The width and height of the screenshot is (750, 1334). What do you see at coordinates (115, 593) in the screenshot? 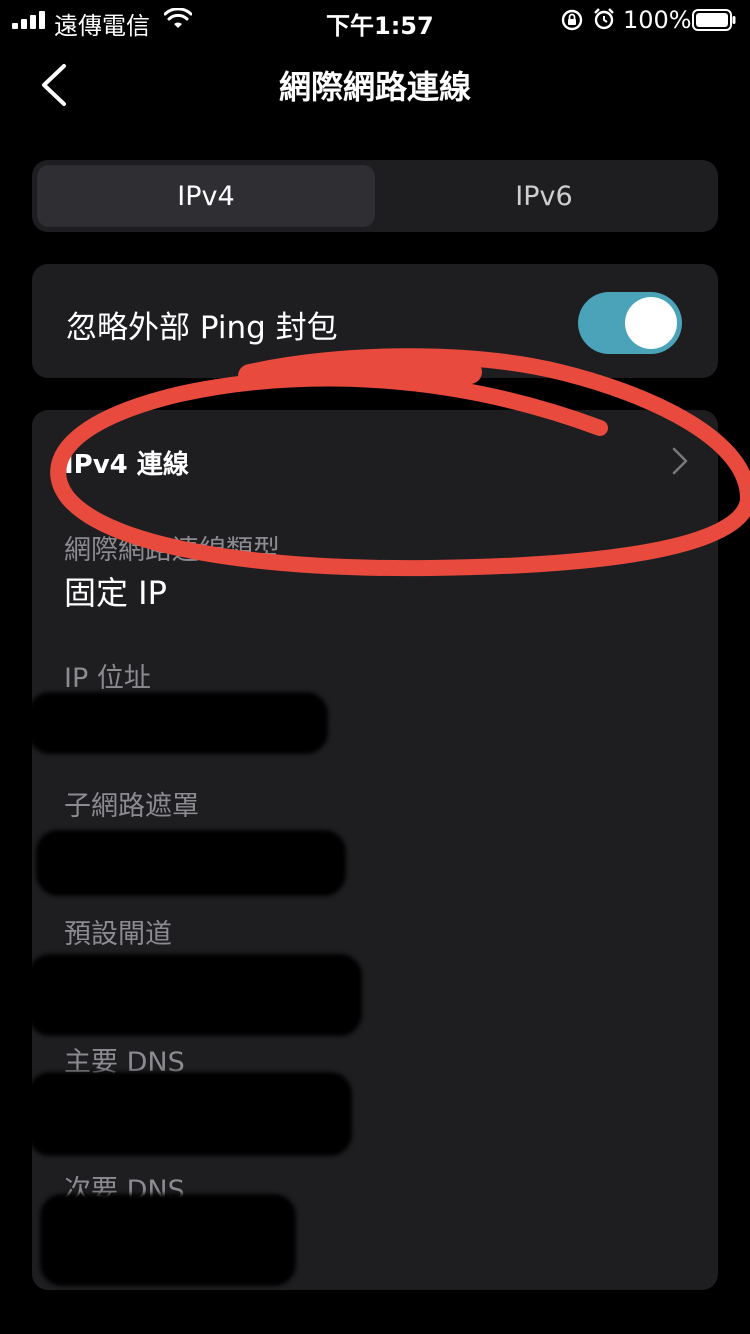
I see `connection-type-value: 固定 IP` at bounding box center [115, 593].